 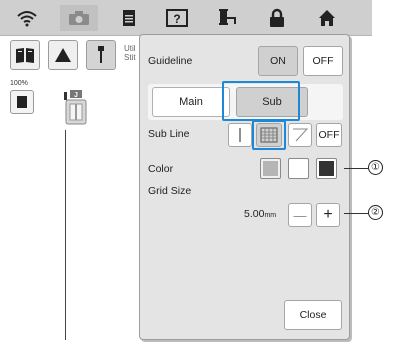 I want to click on thread-spool-icon, so click(x=227, y=18).